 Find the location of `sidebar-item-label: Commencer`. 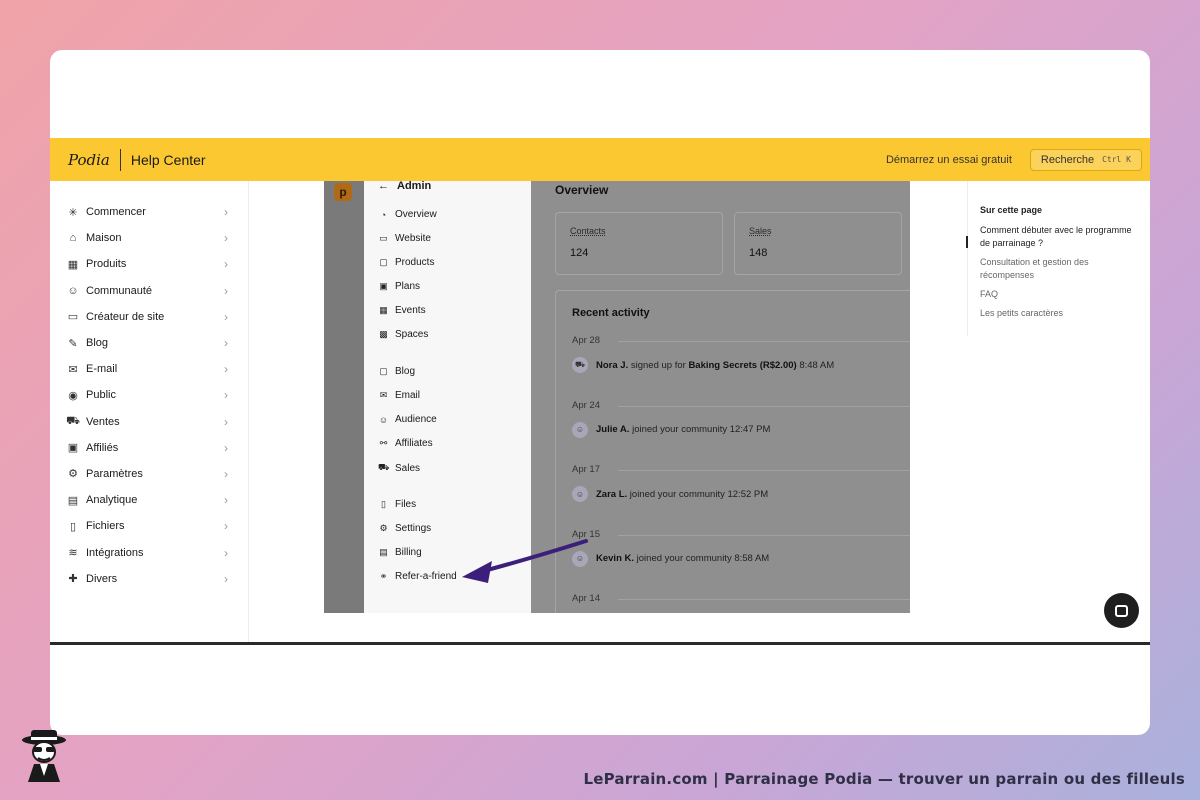

sidebar-item-label: Commencer is located at coordinates (116, 212).